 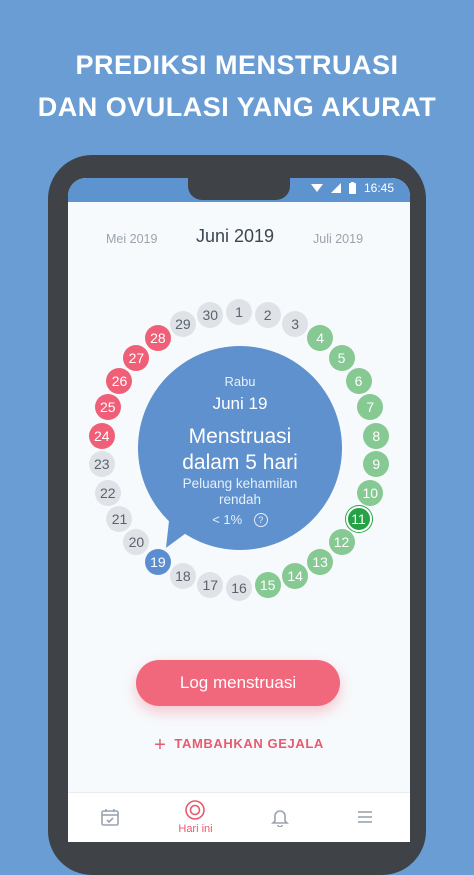 What do you see at coordinates (260, 520) in the screenshot?
I see `help-icon: ?` at bounding box center [260, 520].